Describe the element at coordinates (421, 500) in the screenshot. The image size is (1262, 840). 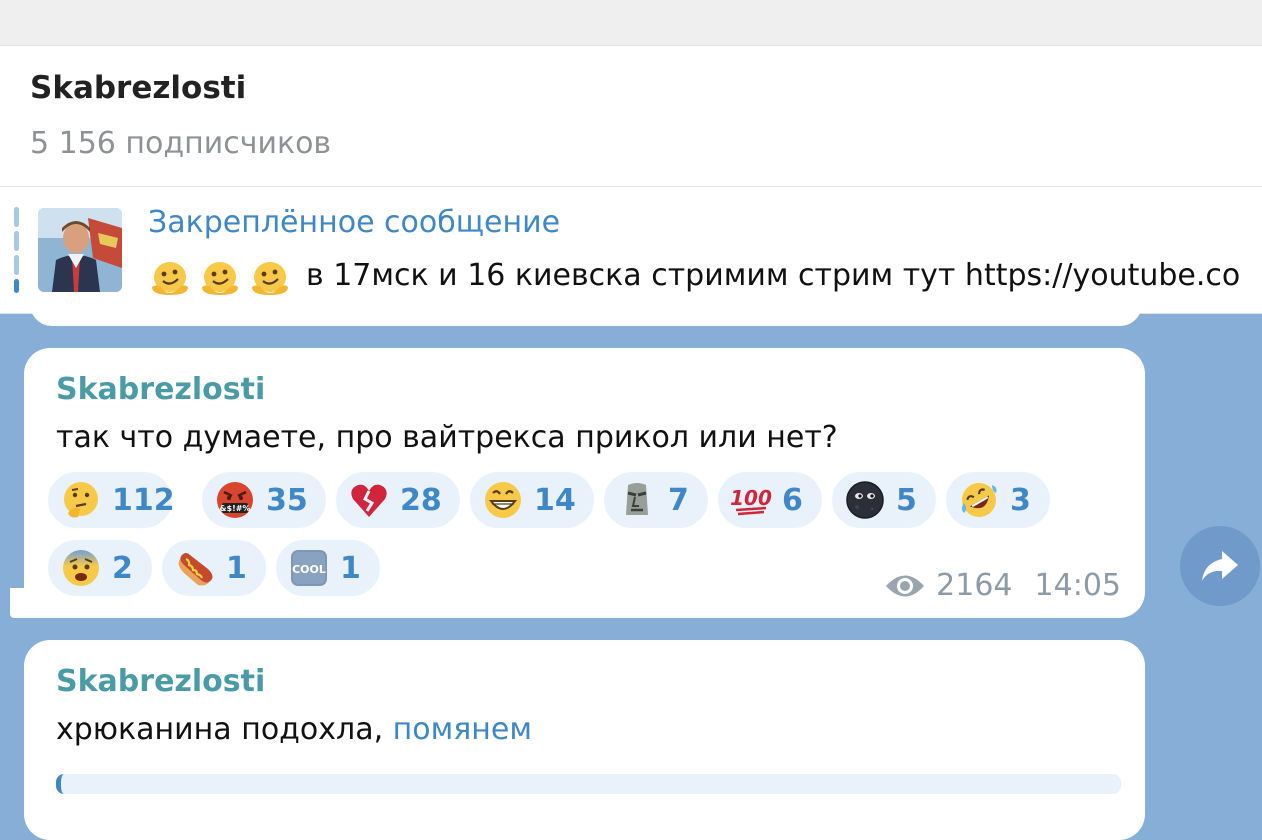
I see `reaction-count: 28` at that location.